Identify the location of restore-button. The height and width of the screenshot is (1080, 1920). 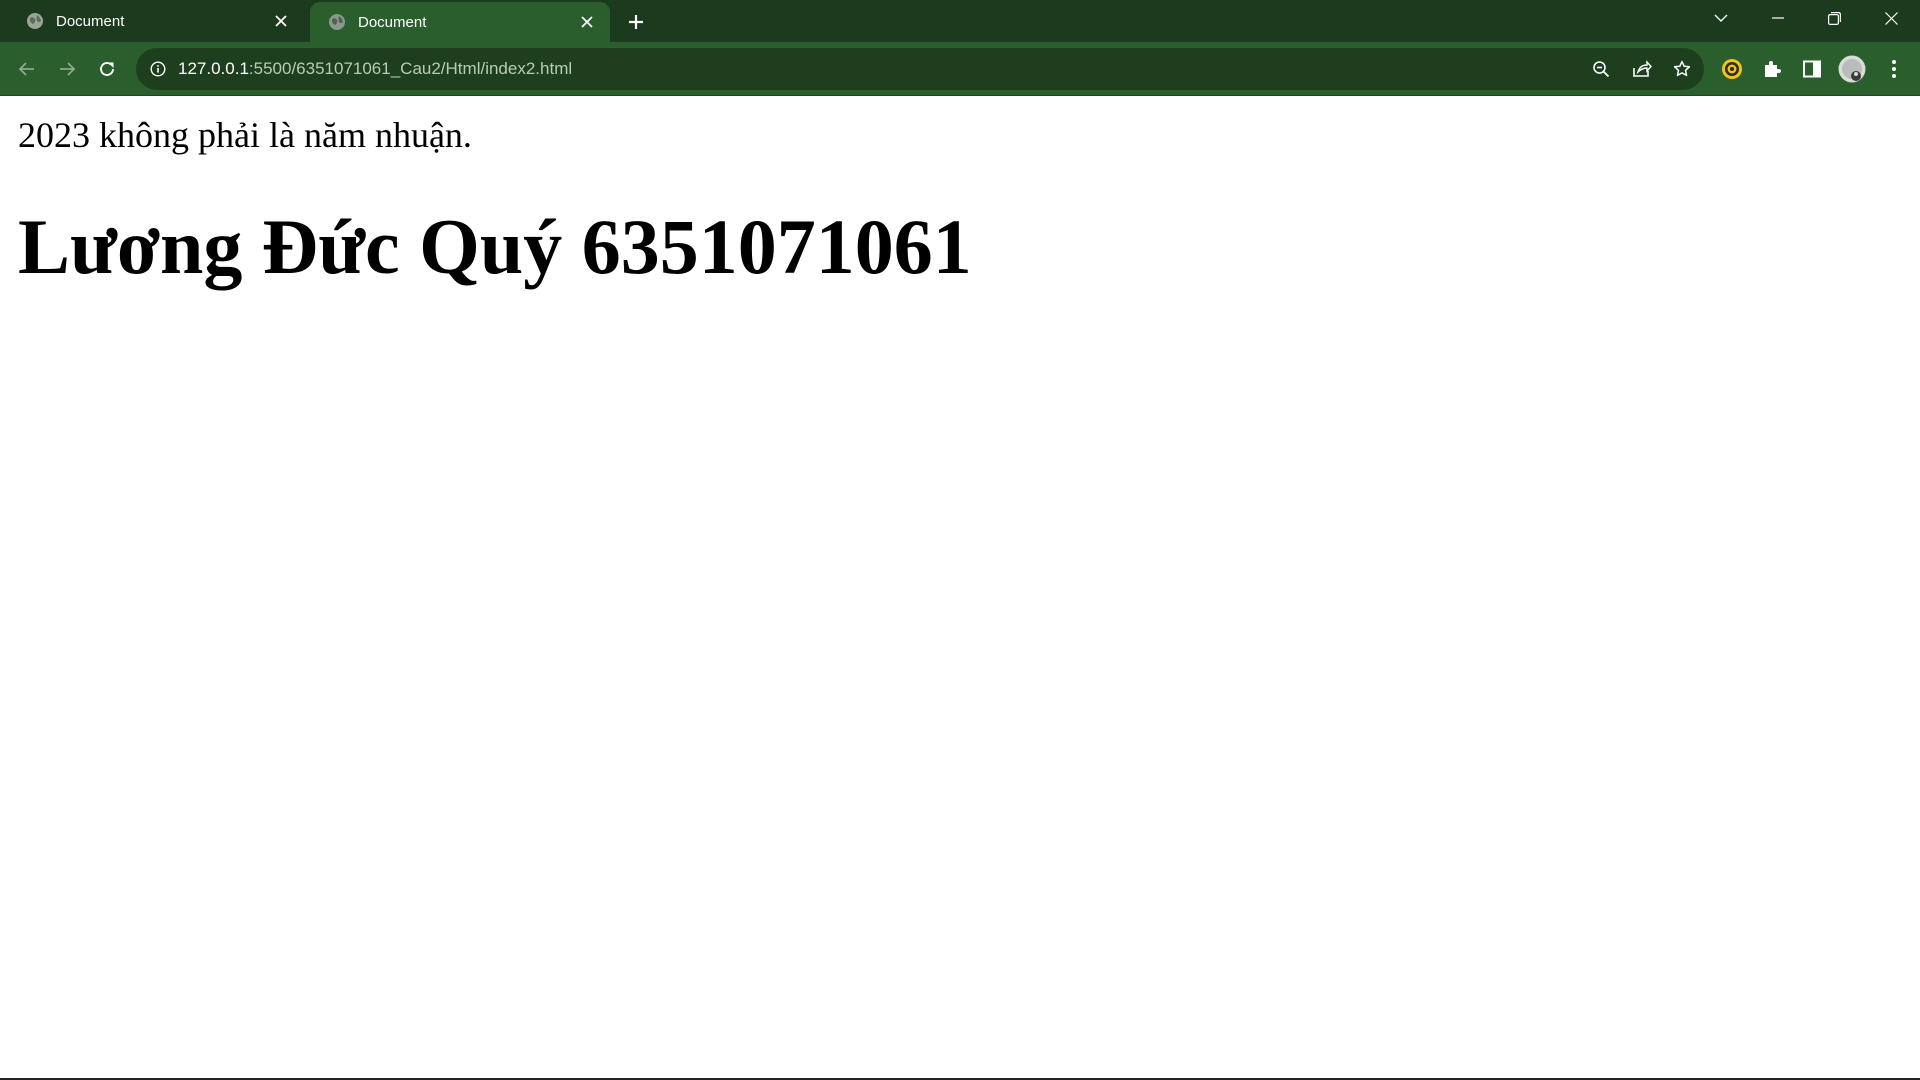
(1834, 18).